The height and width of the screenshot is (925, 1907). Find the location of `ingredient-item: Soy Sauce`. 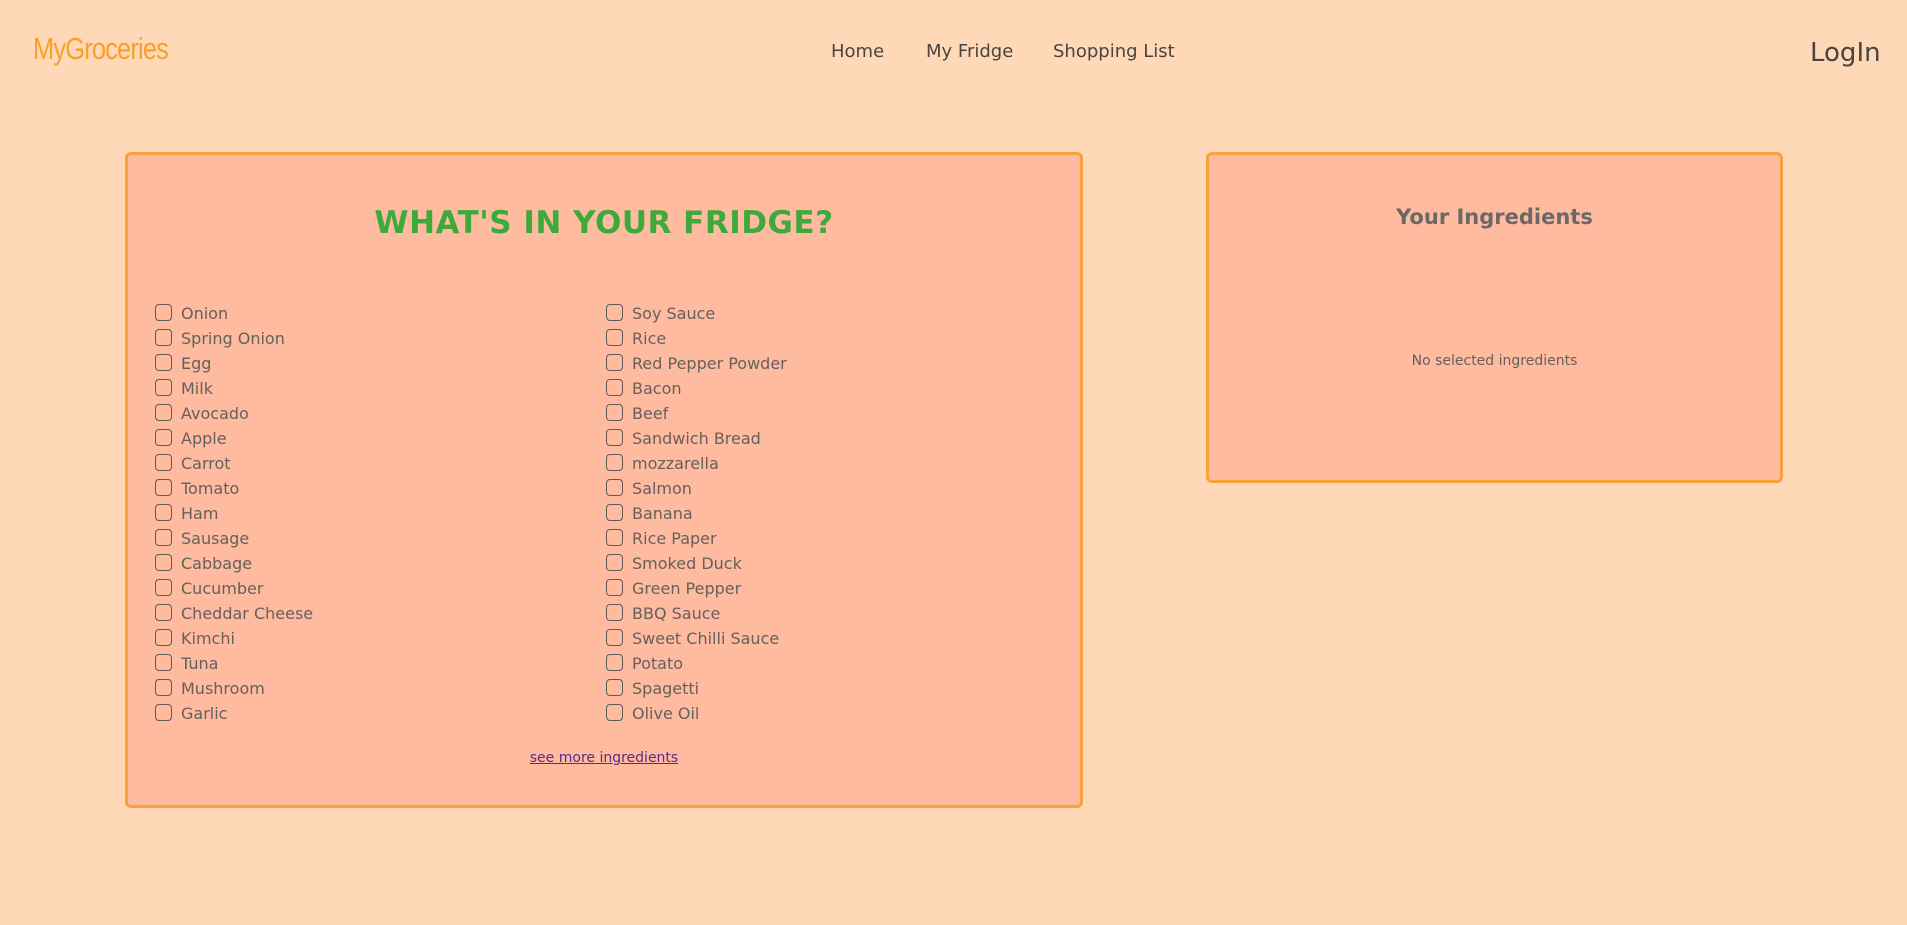

ingredient-item: Soy Sauce is located at coordinates (696, 315).